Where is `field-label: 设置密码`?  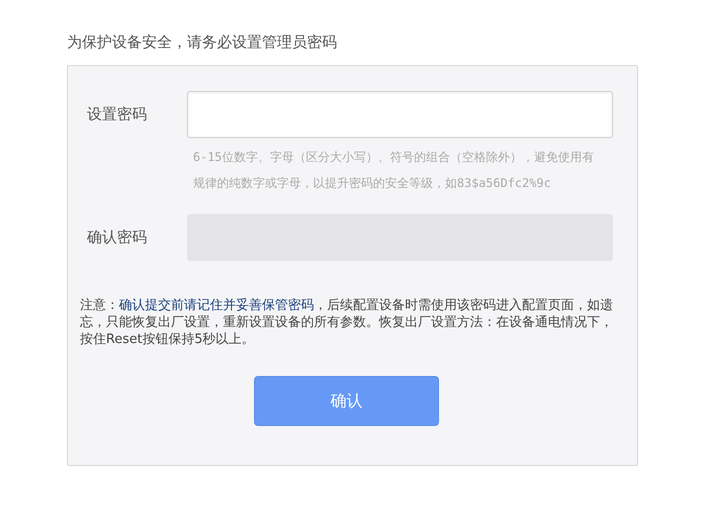
field-label: 设置密码 is located at coordinates (117, 114).